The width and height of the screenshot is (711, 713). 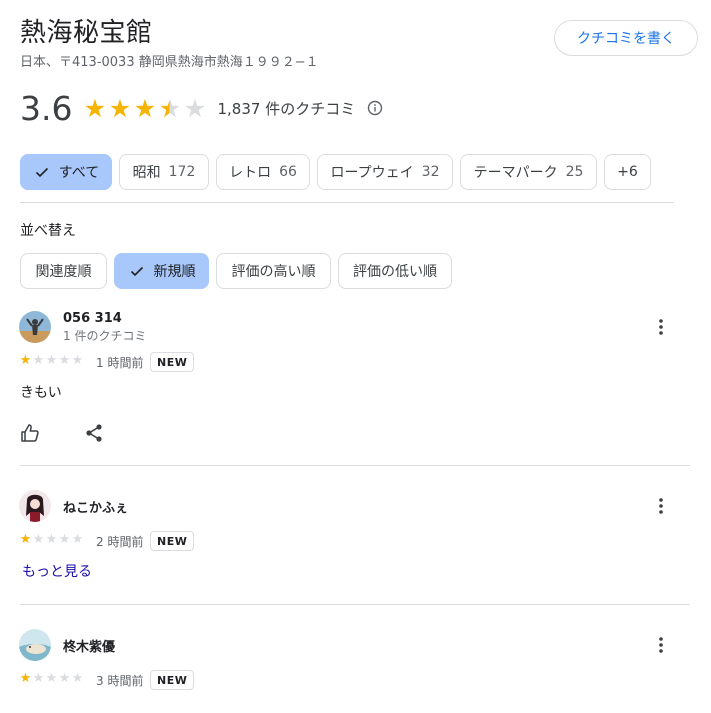 I want to click on sort-chip-highest: 評価の高い順, so click(x=273, y=271).